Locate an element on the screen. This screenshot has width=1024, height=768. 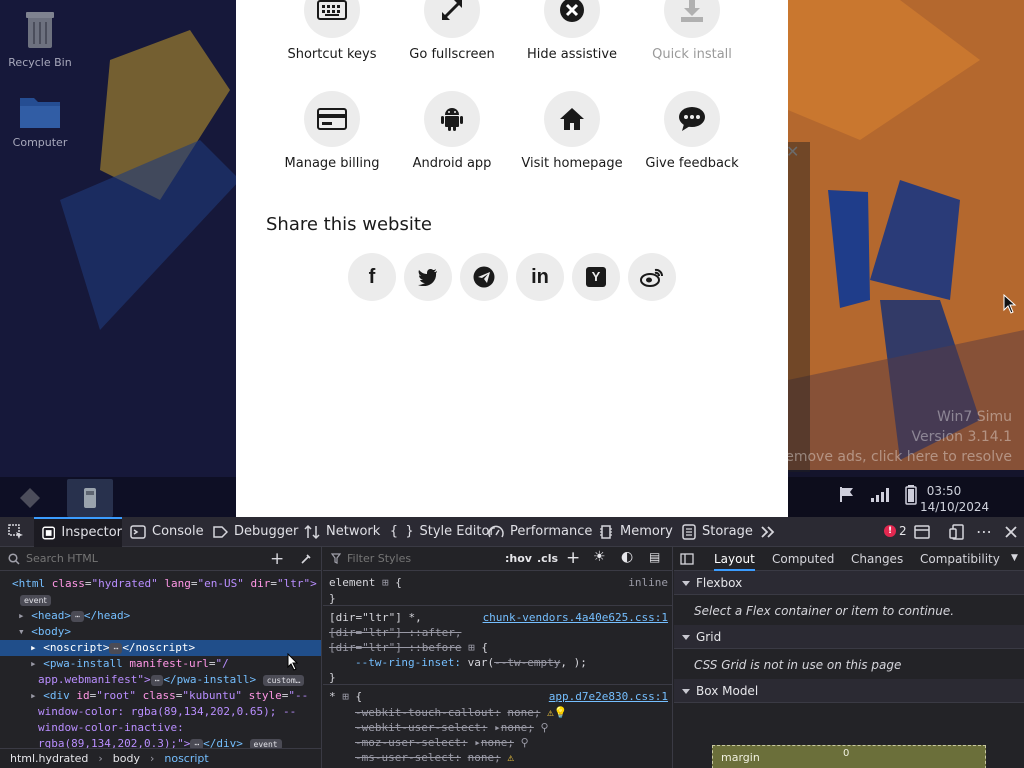
breadcrumb-item: body is located at coordinates (126, 758).